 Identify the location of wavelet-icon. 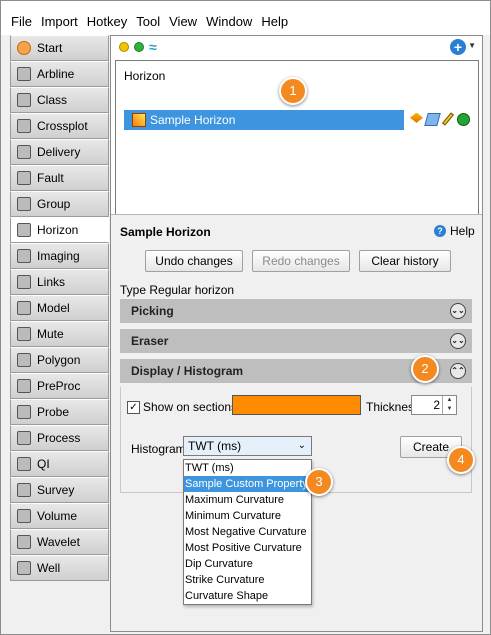
(24, 542).